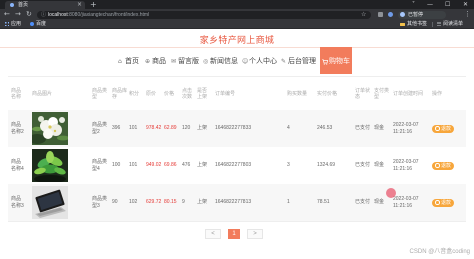 This screenshot has height=259, width=474. Describe the element at coordinates (43, 15) in the screenshot. I see `info-icon` at that location.